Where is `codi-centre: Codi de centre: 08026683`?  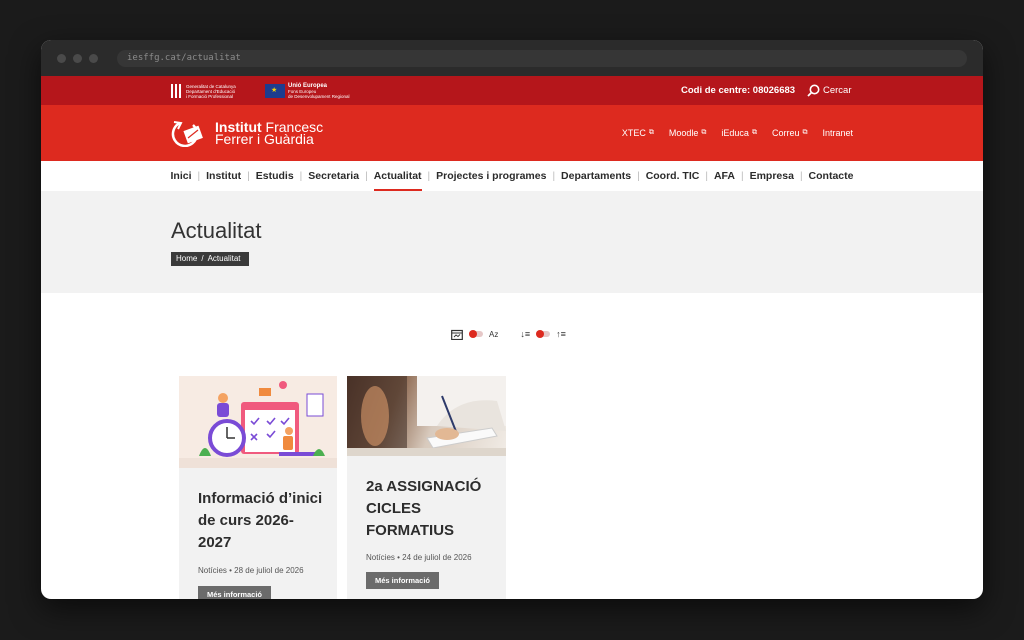
codi-centre: Codi de centre: 08026683 is located at coordinates (738, 90).